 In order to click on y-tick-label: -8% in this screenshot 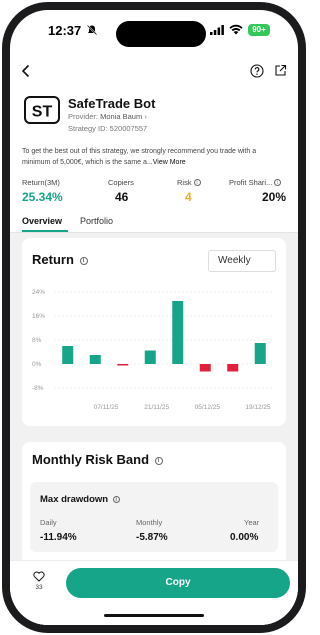, I will do `click(38, 388)`.